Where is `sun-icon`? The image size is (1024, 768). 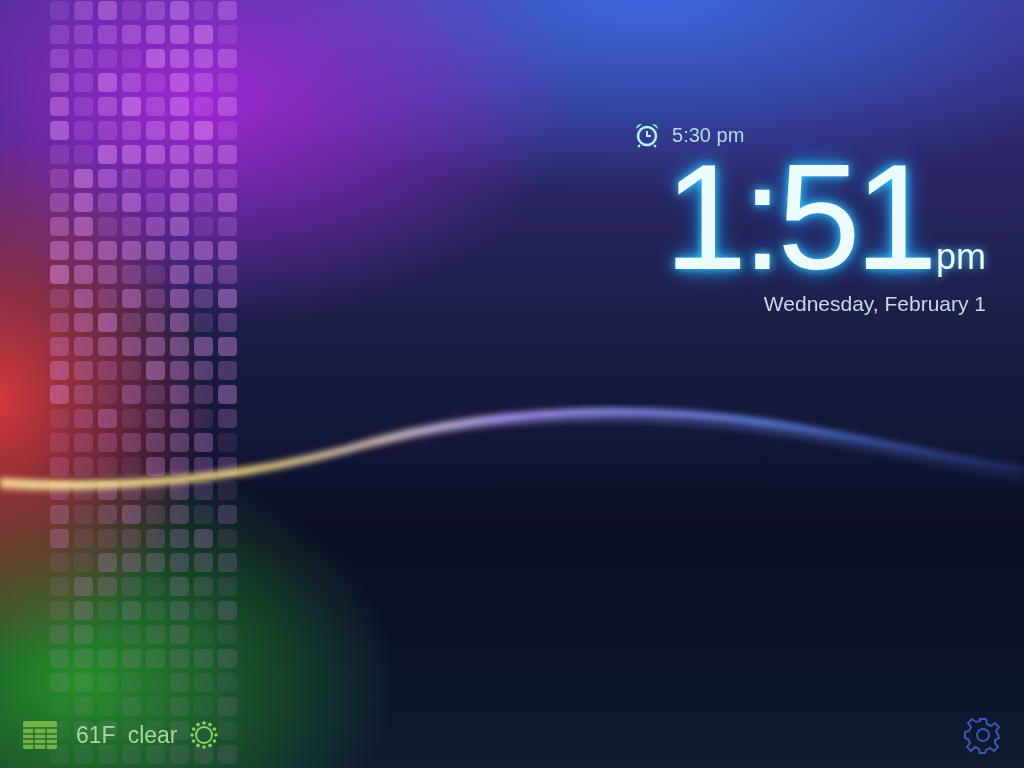 sun-icon is located at coordinates (203, 735).